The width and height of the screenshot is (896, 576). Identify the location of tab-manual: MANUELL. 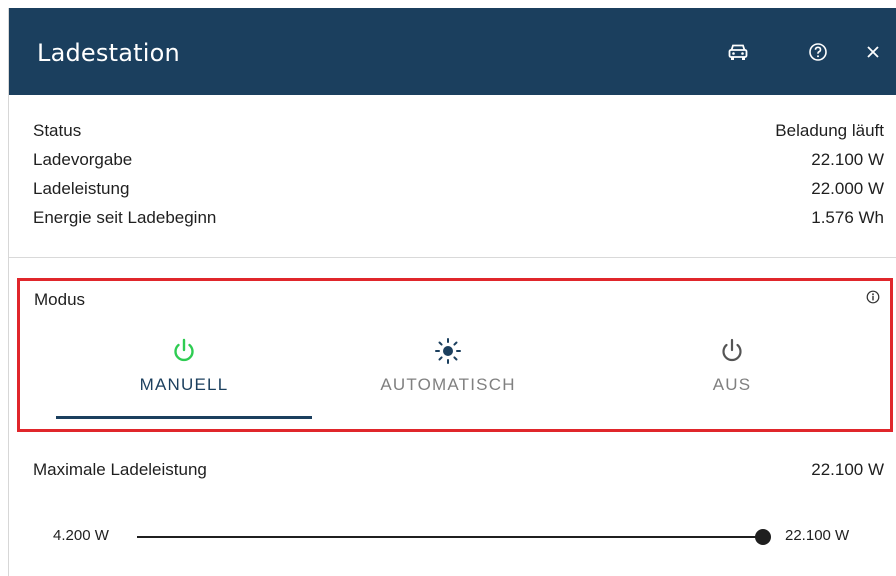
(184, 377).